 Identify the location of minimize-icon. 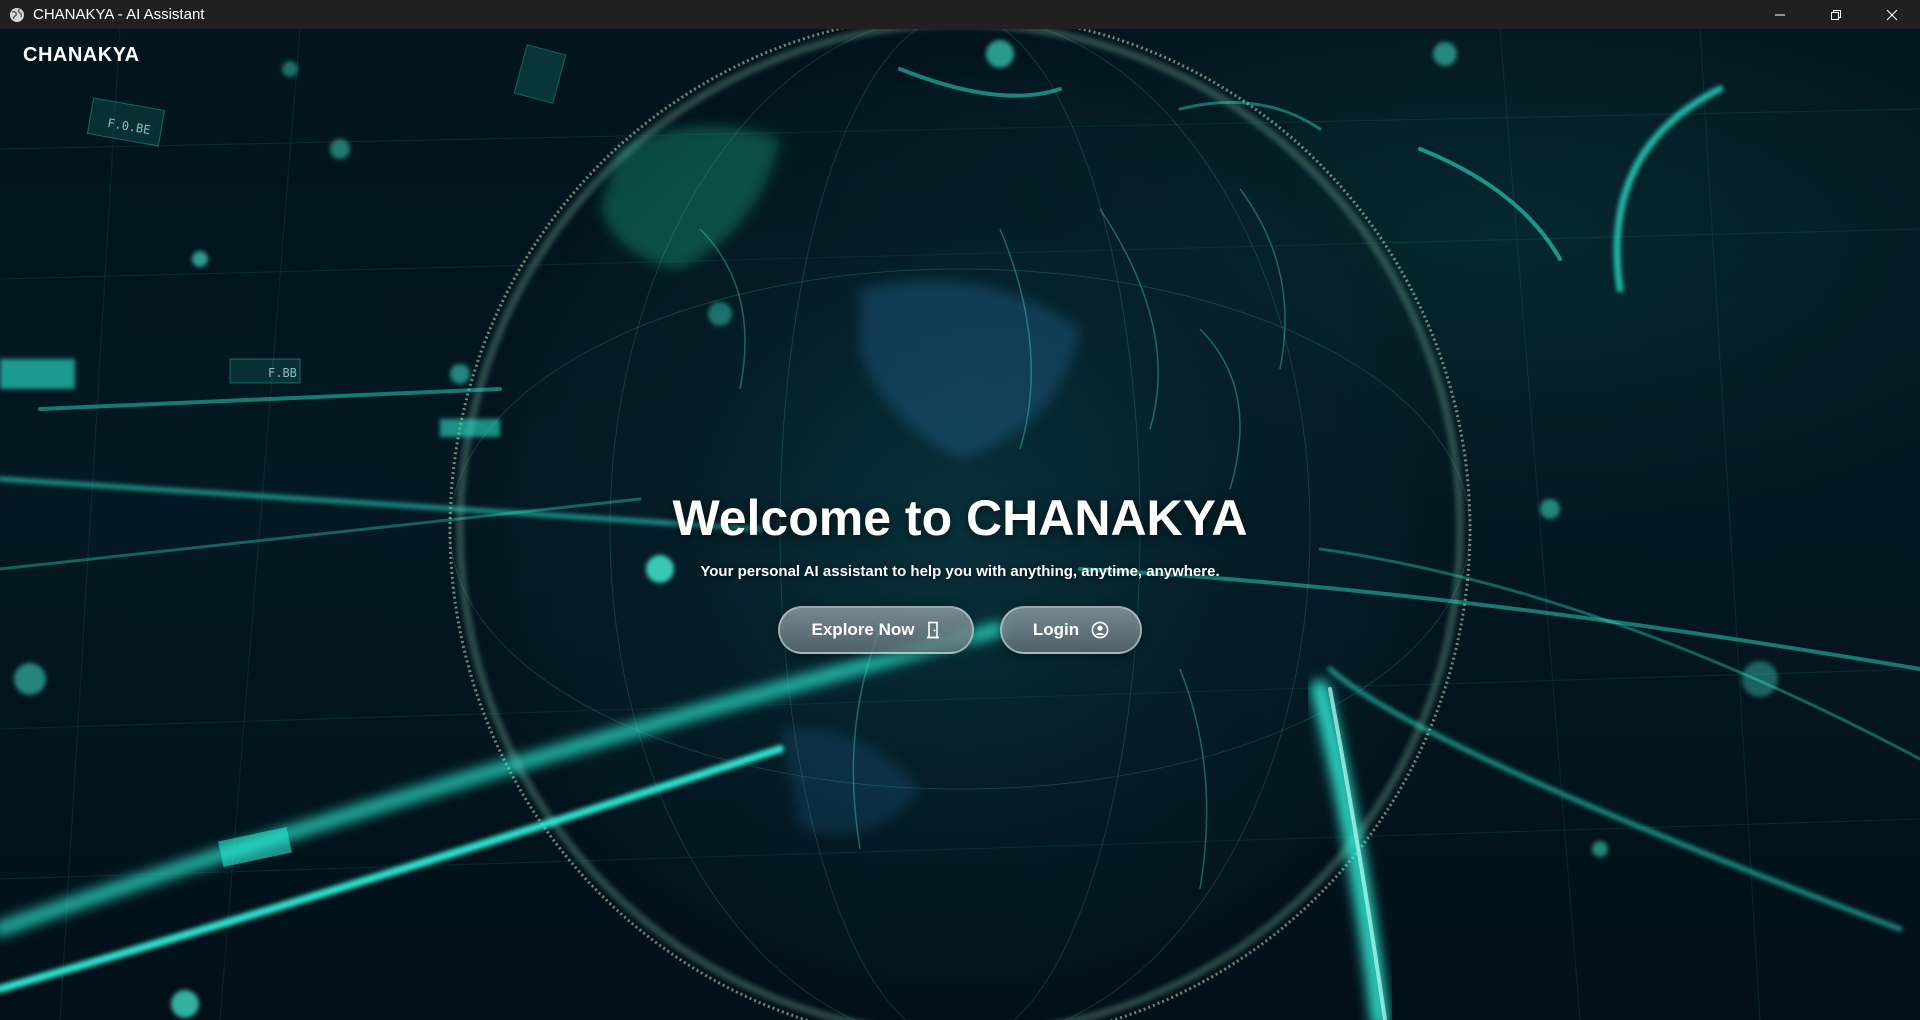
(1780, 14).